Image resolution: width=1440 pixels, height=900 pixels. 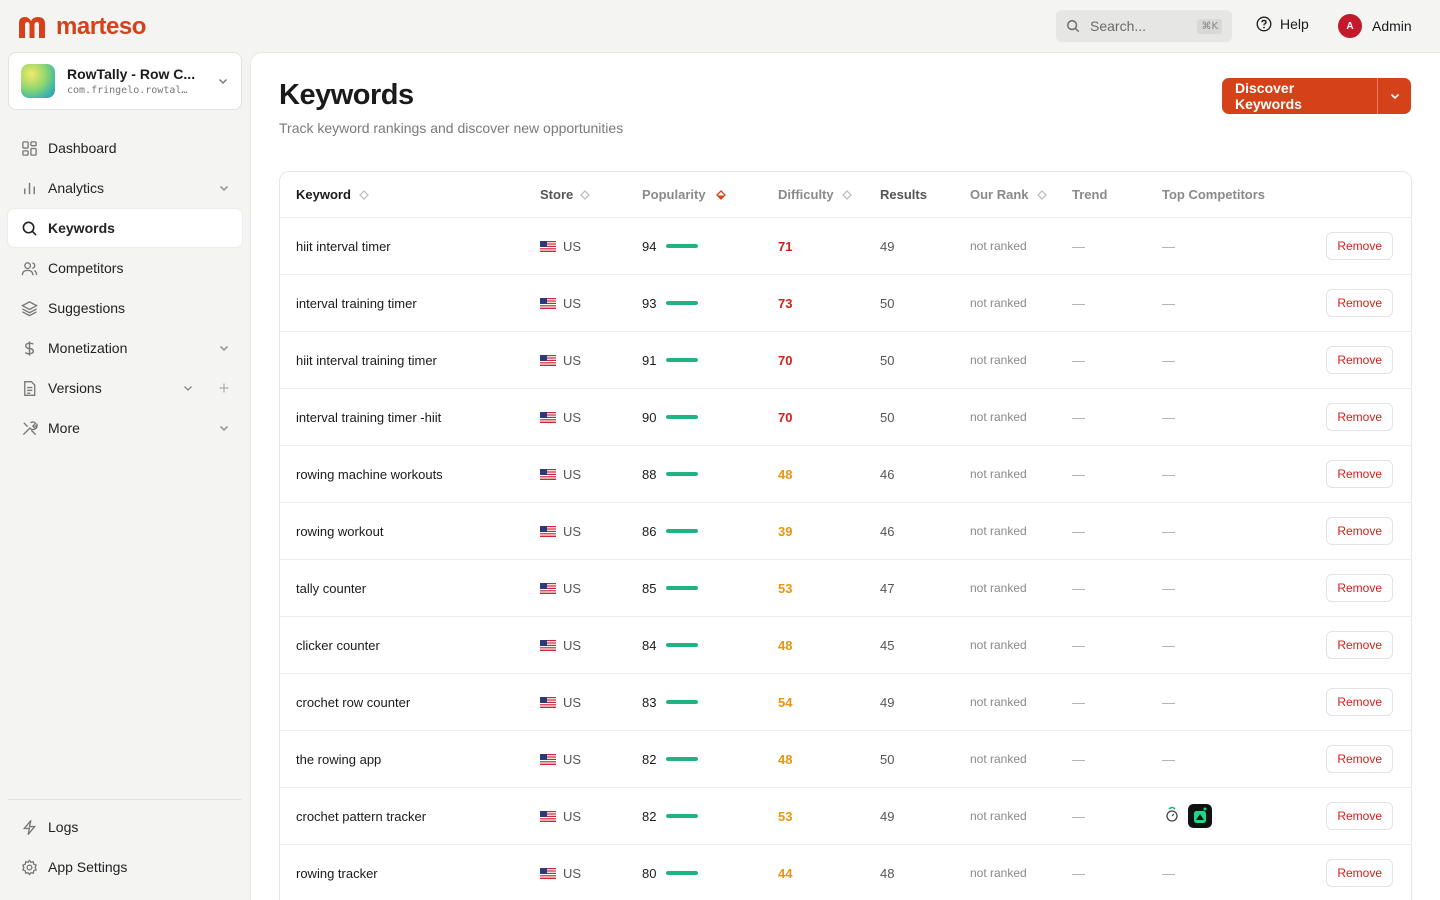 I want to click on grid-icon, so click(x=29, y=148).